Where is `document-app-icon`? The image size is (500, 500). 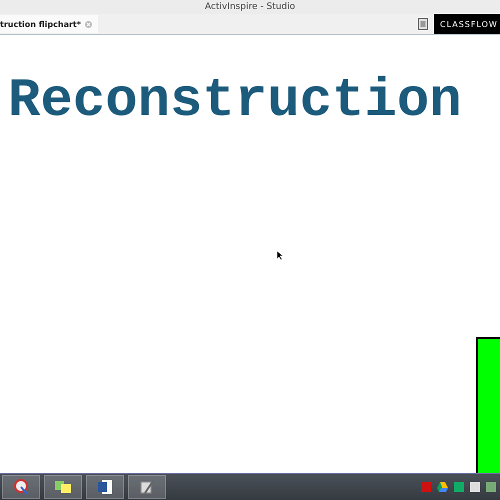 document-app-icon is located at coordinates (105, 487).